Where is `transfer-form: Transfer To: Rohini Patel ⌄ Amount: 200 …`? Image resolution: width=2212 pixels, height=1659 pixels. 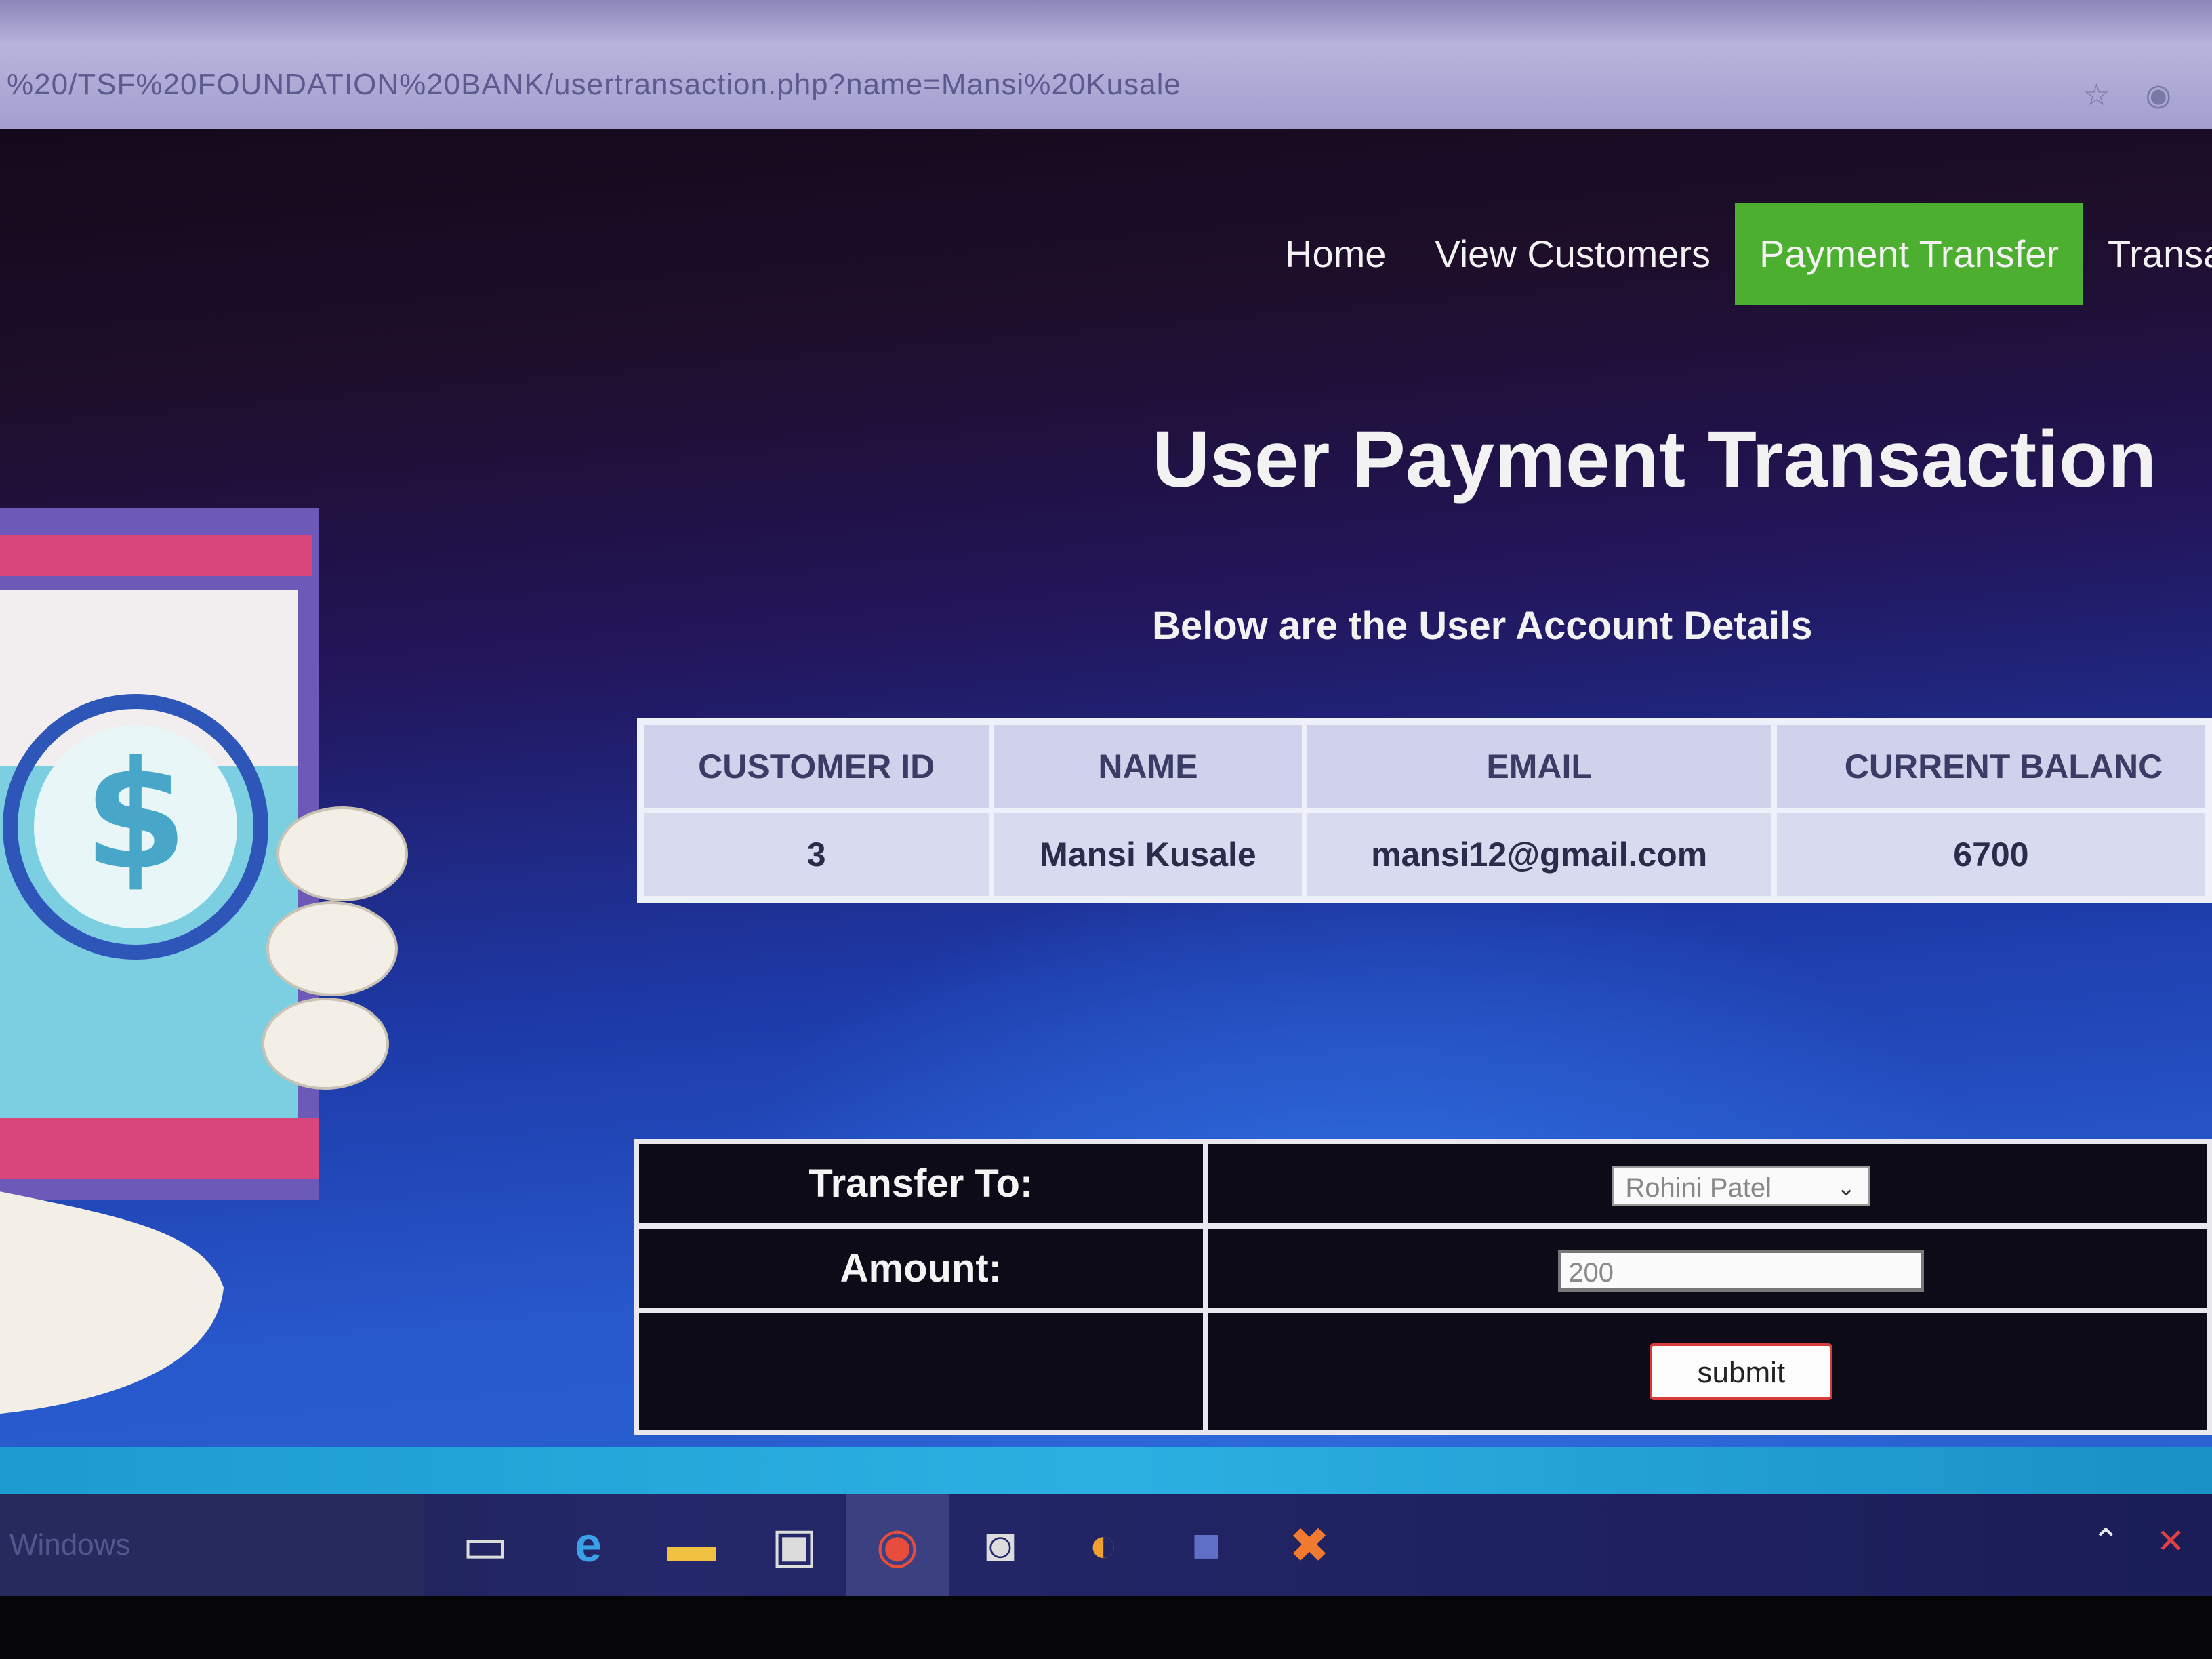
transfer-form: Transfer To: Rohini Patel ⌄ Amount: 200 … is located at coordinates (1423, 1287).